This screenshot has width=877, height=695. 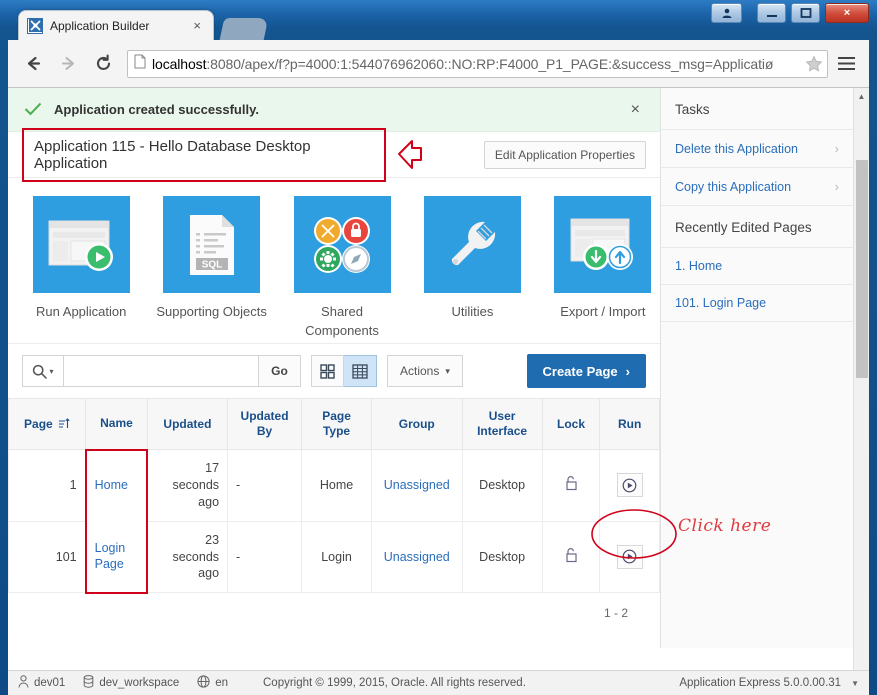 What do you see at coordinates (847, 13) in the screenshot?
I see `close-button: ×` at bounding box center [847, 13].